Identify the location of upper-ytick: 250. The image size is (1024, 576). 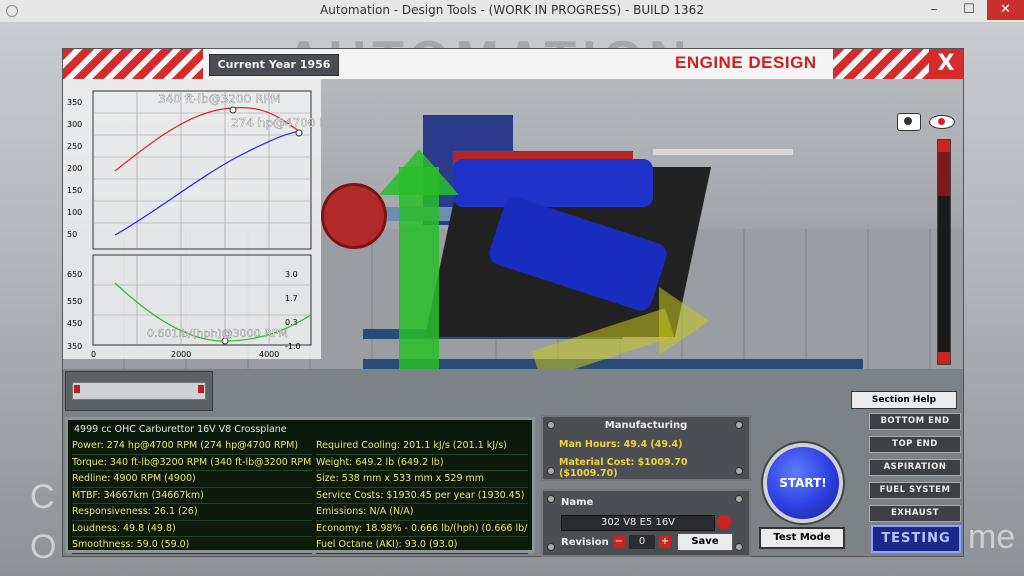
(74, 146).